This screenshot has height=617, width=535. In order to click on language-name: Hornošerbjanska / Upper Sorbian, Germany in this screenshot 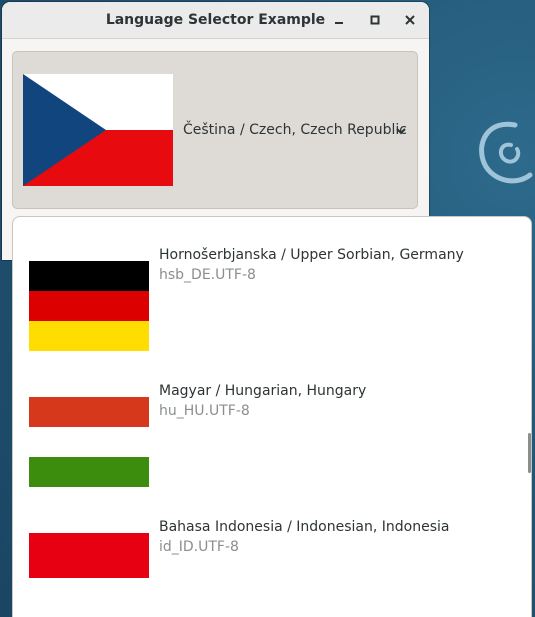, I will do `click(311, 255)`.